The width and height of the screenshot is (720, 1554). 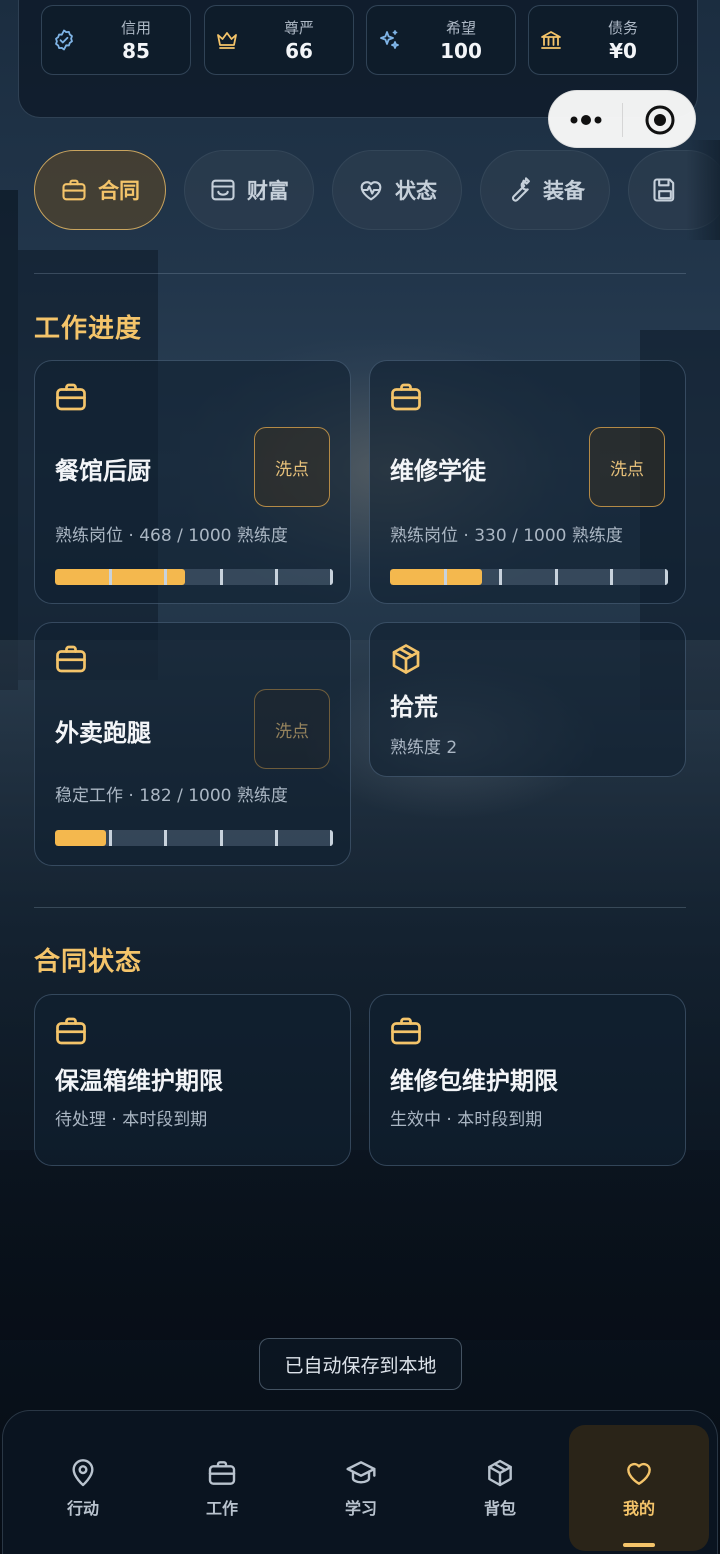 What do you see at coordinates (192, 482) in the screenshot?
I see `job-card-kitchen: 餐馆后厨 洗点 熟练岗位 · 468 / 1000 熟练度` at bounding box center [192, 482].